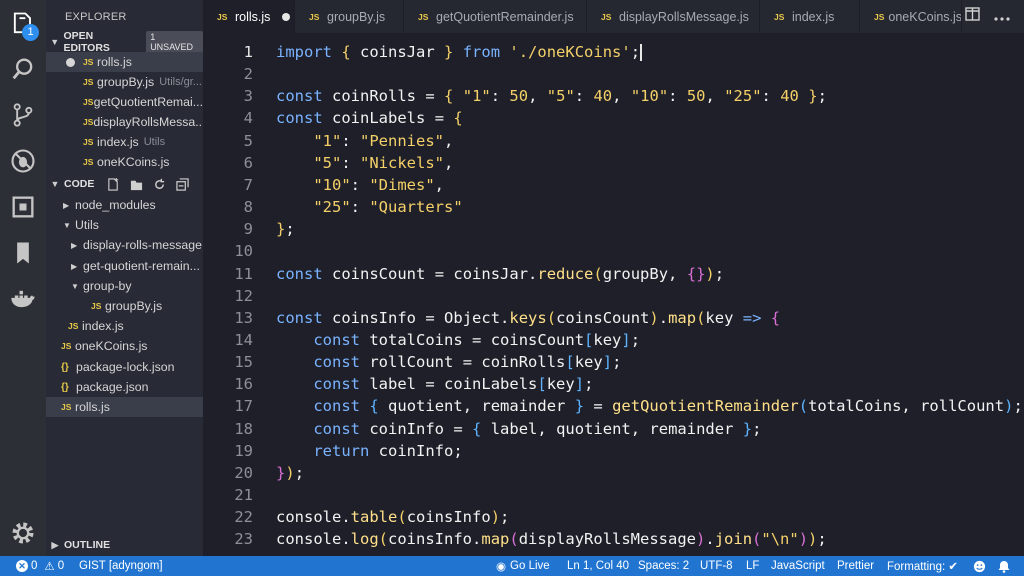 This screenshot has height=576, width=1024. Describe the element at coordinates (115, 205) in the screenshot. I see `tree-label: node_modules` at that location.